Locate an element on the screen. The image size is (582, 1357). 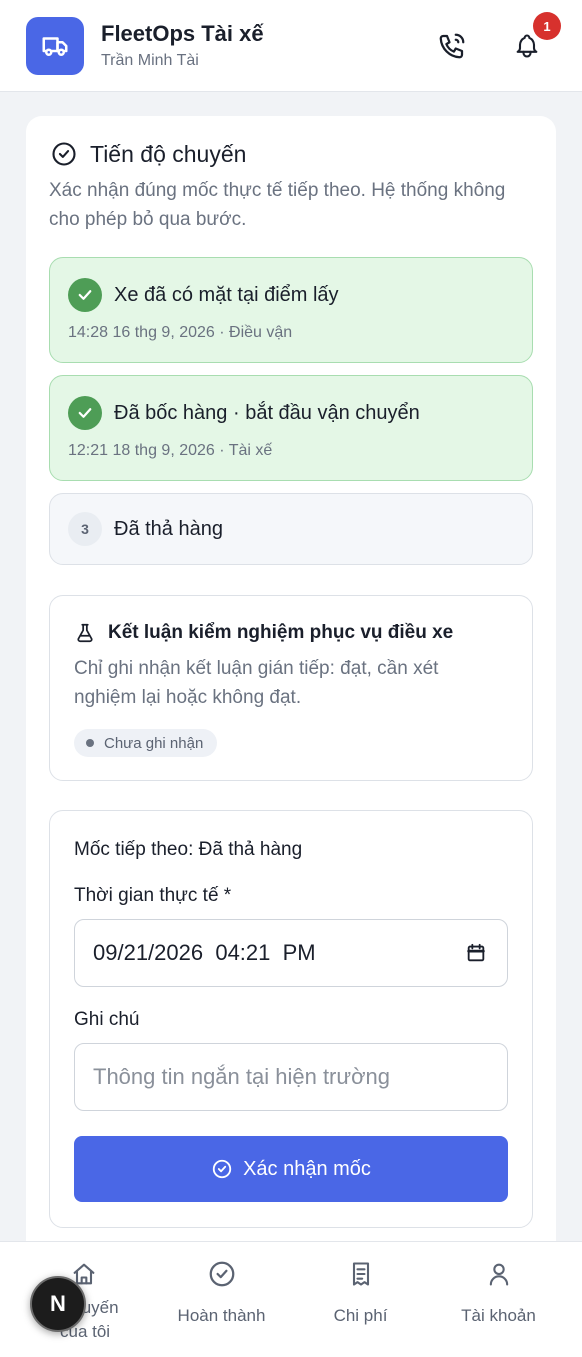
status-dot-icon is located at coordinates (90, 743).